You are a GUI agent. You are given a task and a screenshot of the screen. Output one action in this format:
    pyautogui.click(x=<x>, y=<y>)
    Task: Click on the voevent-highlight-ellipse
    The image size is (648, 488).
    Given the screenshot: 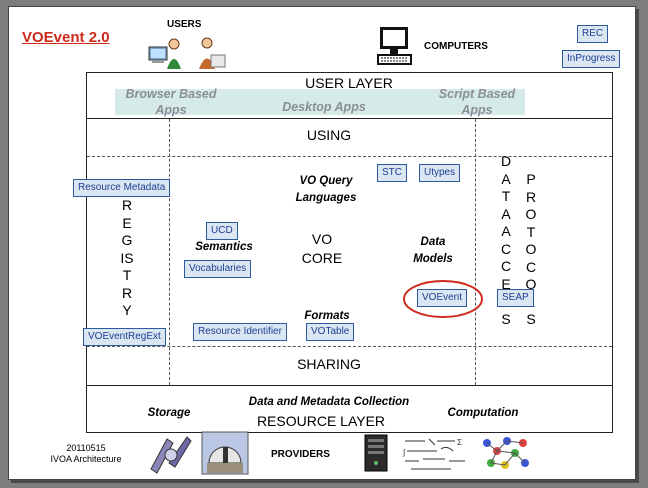 What is the action you would take?
    pyautogui.click(x=443, y=299)
    